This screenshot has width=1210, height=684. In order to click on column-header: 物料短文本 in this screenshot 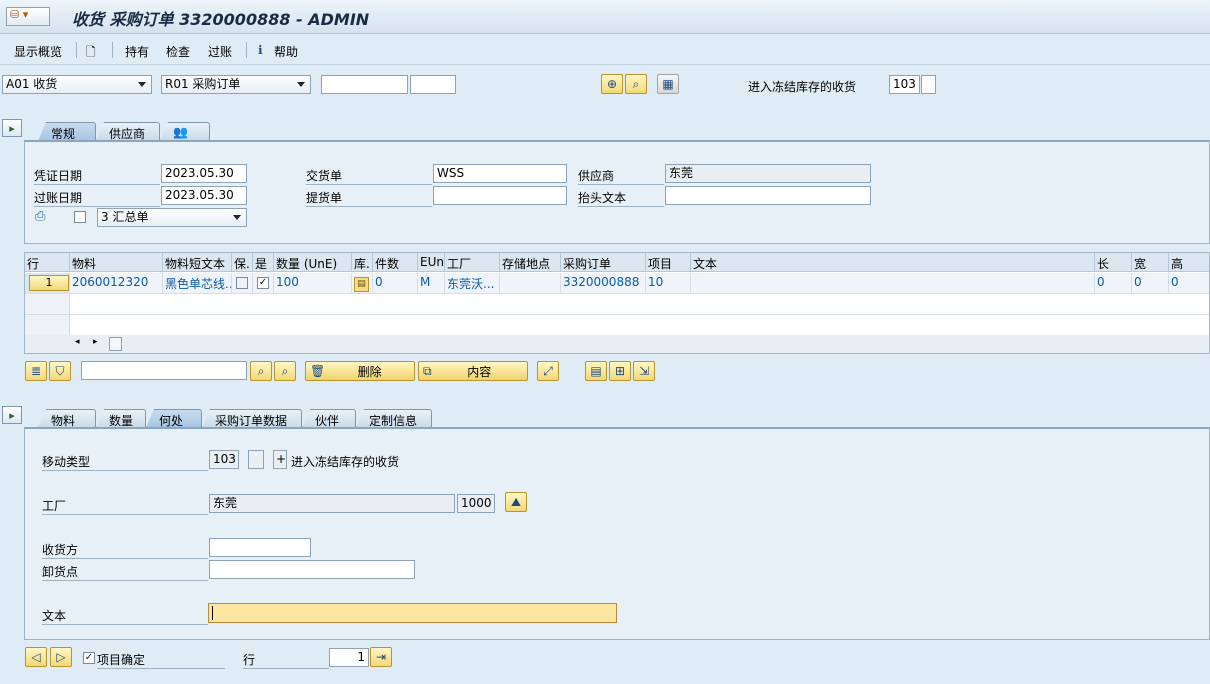, I will do `click(197, 262)`.